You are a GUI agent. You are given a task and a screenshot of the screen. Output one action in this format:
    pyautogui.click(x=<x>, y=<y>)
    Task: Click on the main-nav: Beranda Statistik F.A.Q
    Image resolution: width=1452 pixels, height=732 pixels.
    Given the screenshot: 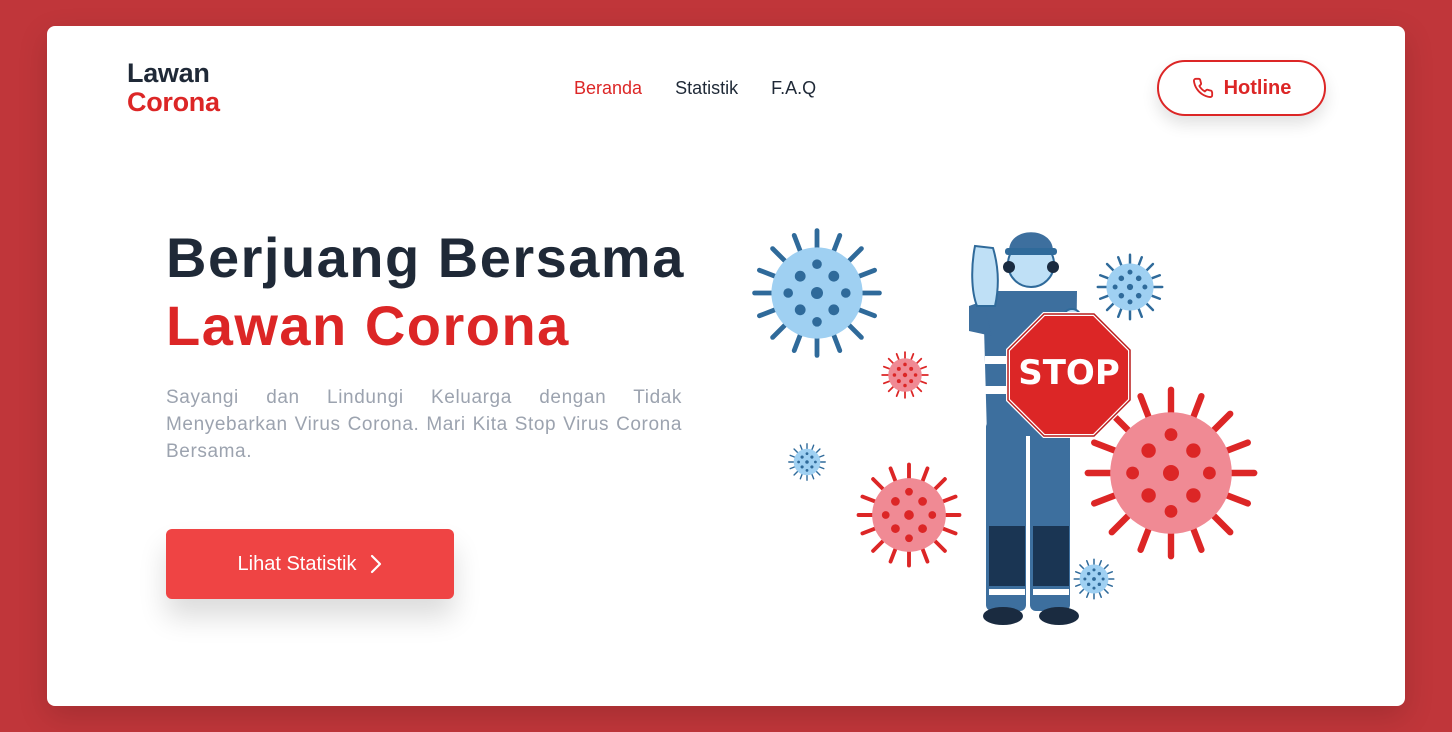 What is the action you would take?
    pyautogui.click(x=695, y=88)
    